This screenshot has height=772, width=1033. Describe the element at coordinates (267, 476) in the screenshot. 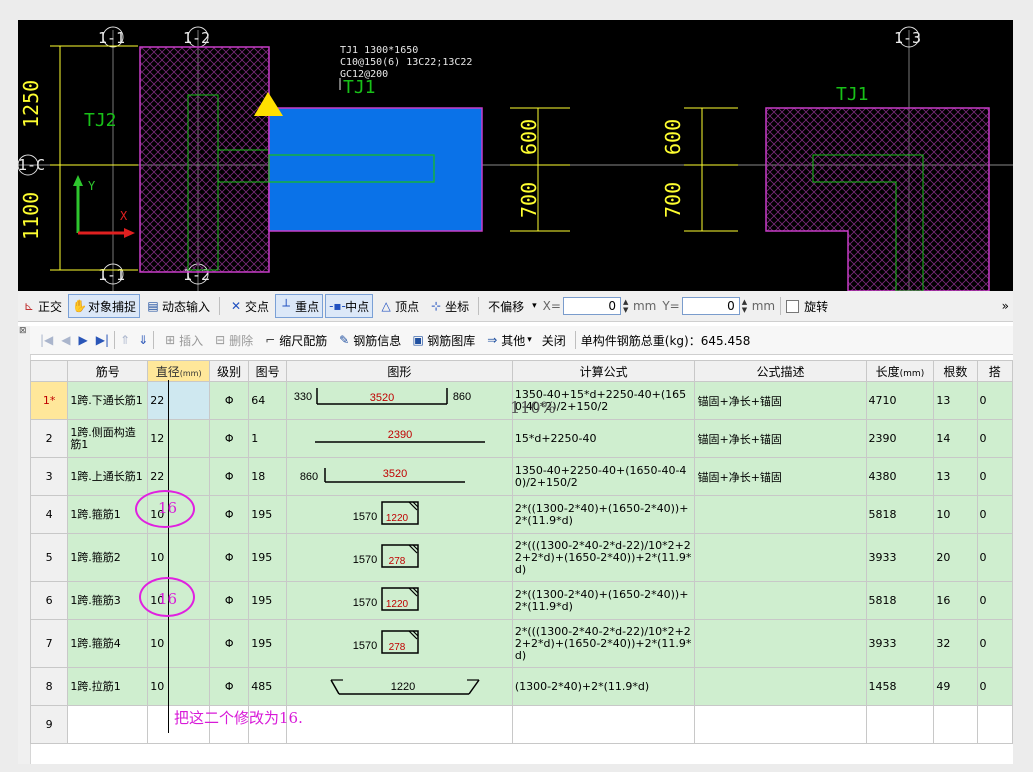

I see `figure-no-cell: 18` at that location.